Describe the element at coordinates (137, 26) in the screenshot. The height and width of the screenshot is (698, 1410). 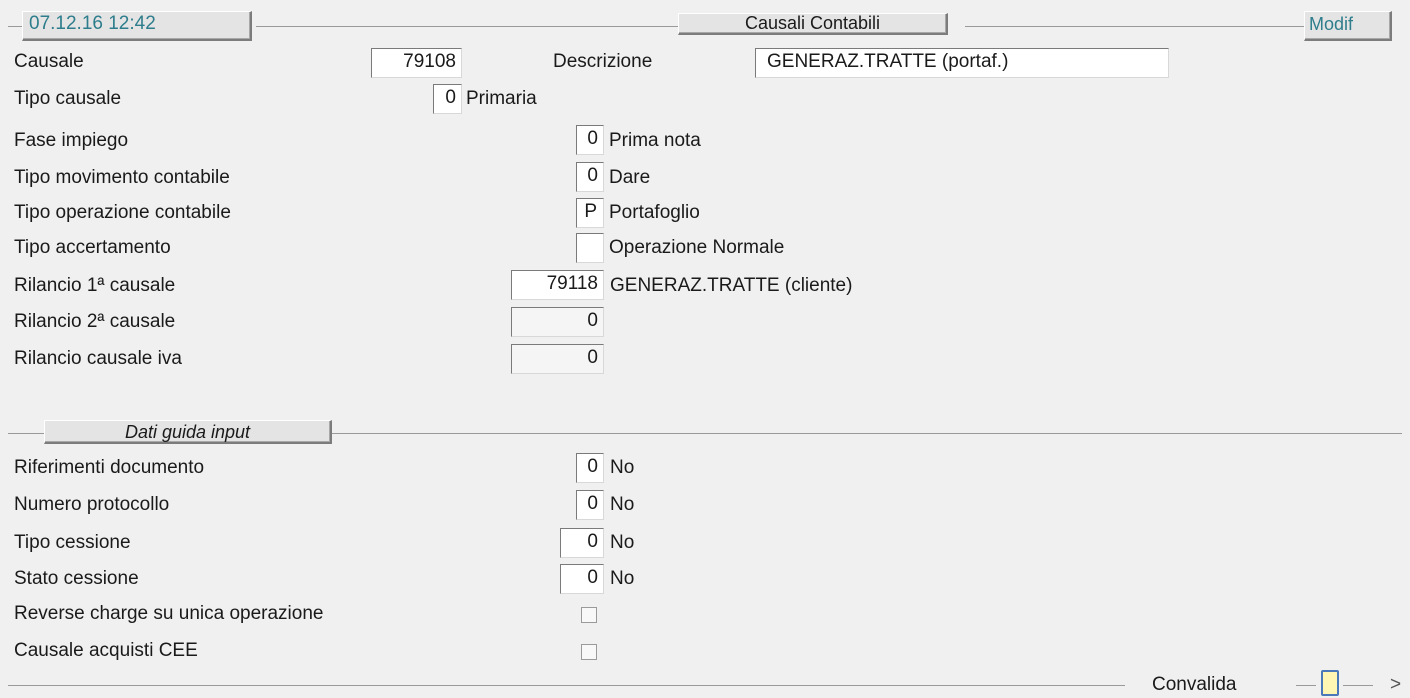
I see `datetime-display: 07.12.16 12:42` at that location.